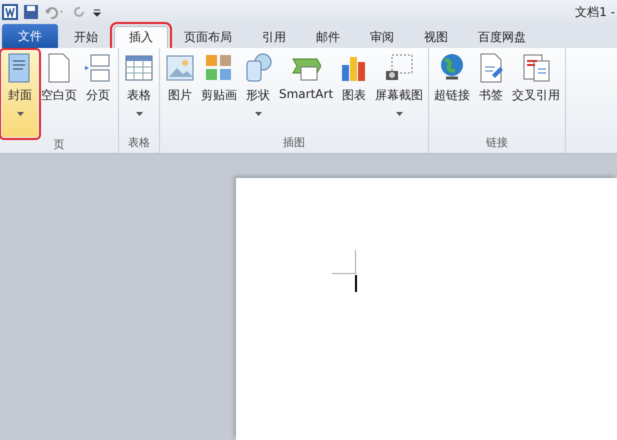 This screenshot has height=440, width=617. Describe the element at coordinates (436, 37) in the screenshot. I see `ribbon-tab: 视图` at that location.